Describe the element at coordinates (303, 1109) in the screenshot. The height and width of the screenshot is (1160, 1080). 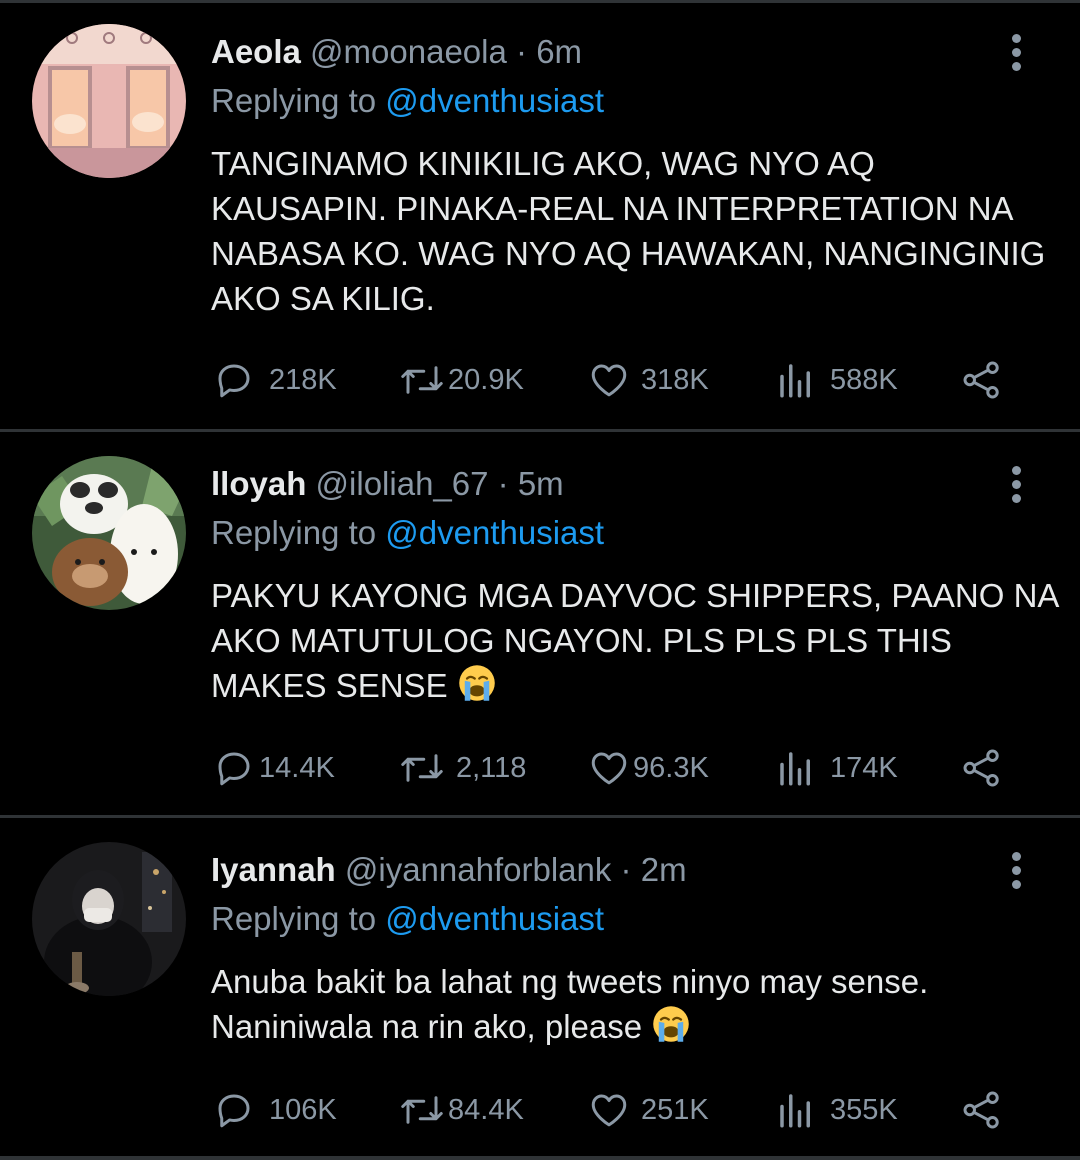
I see `reply-count: 106K` at that location.